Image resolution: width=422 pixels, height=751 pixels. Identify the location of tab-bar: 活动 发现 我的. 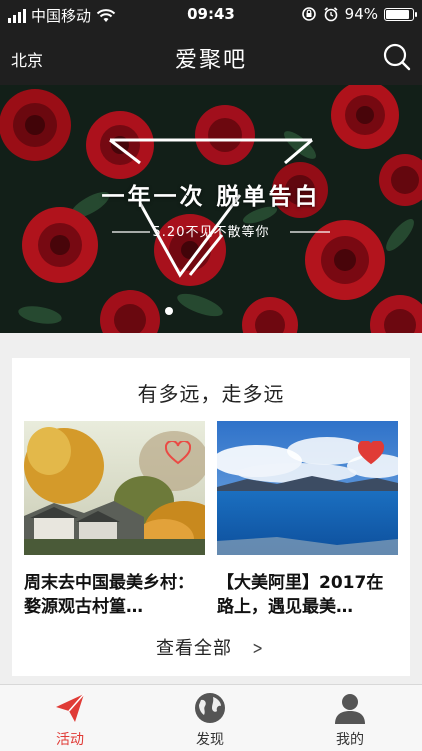
(211, 717).